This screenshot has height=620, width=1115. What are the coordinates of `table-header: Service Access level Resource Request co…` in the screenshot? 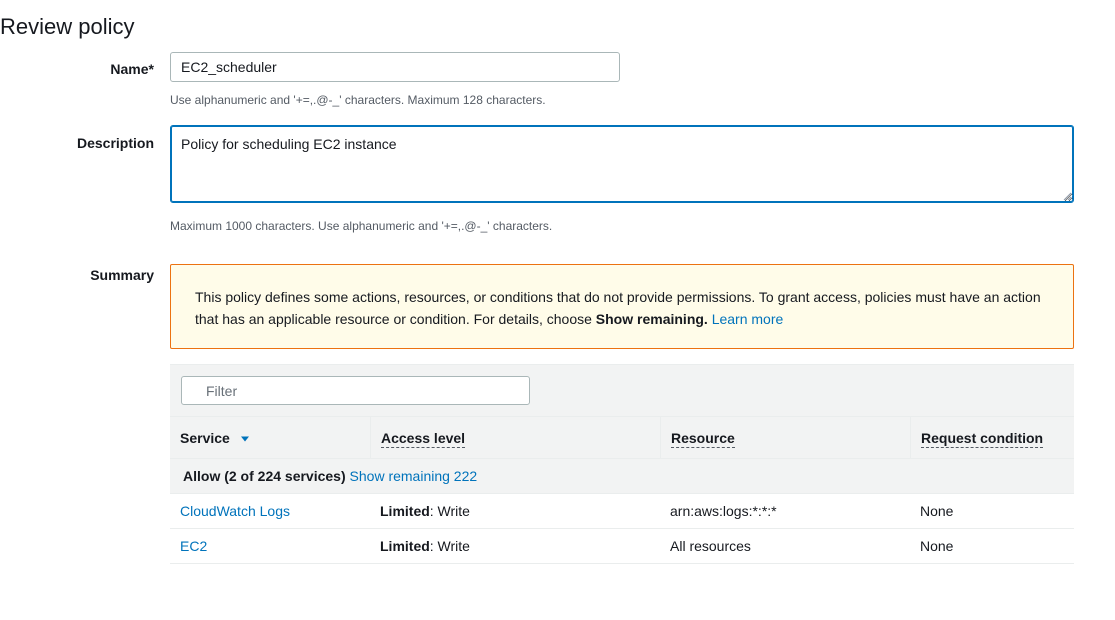 It's located at (622, 437).